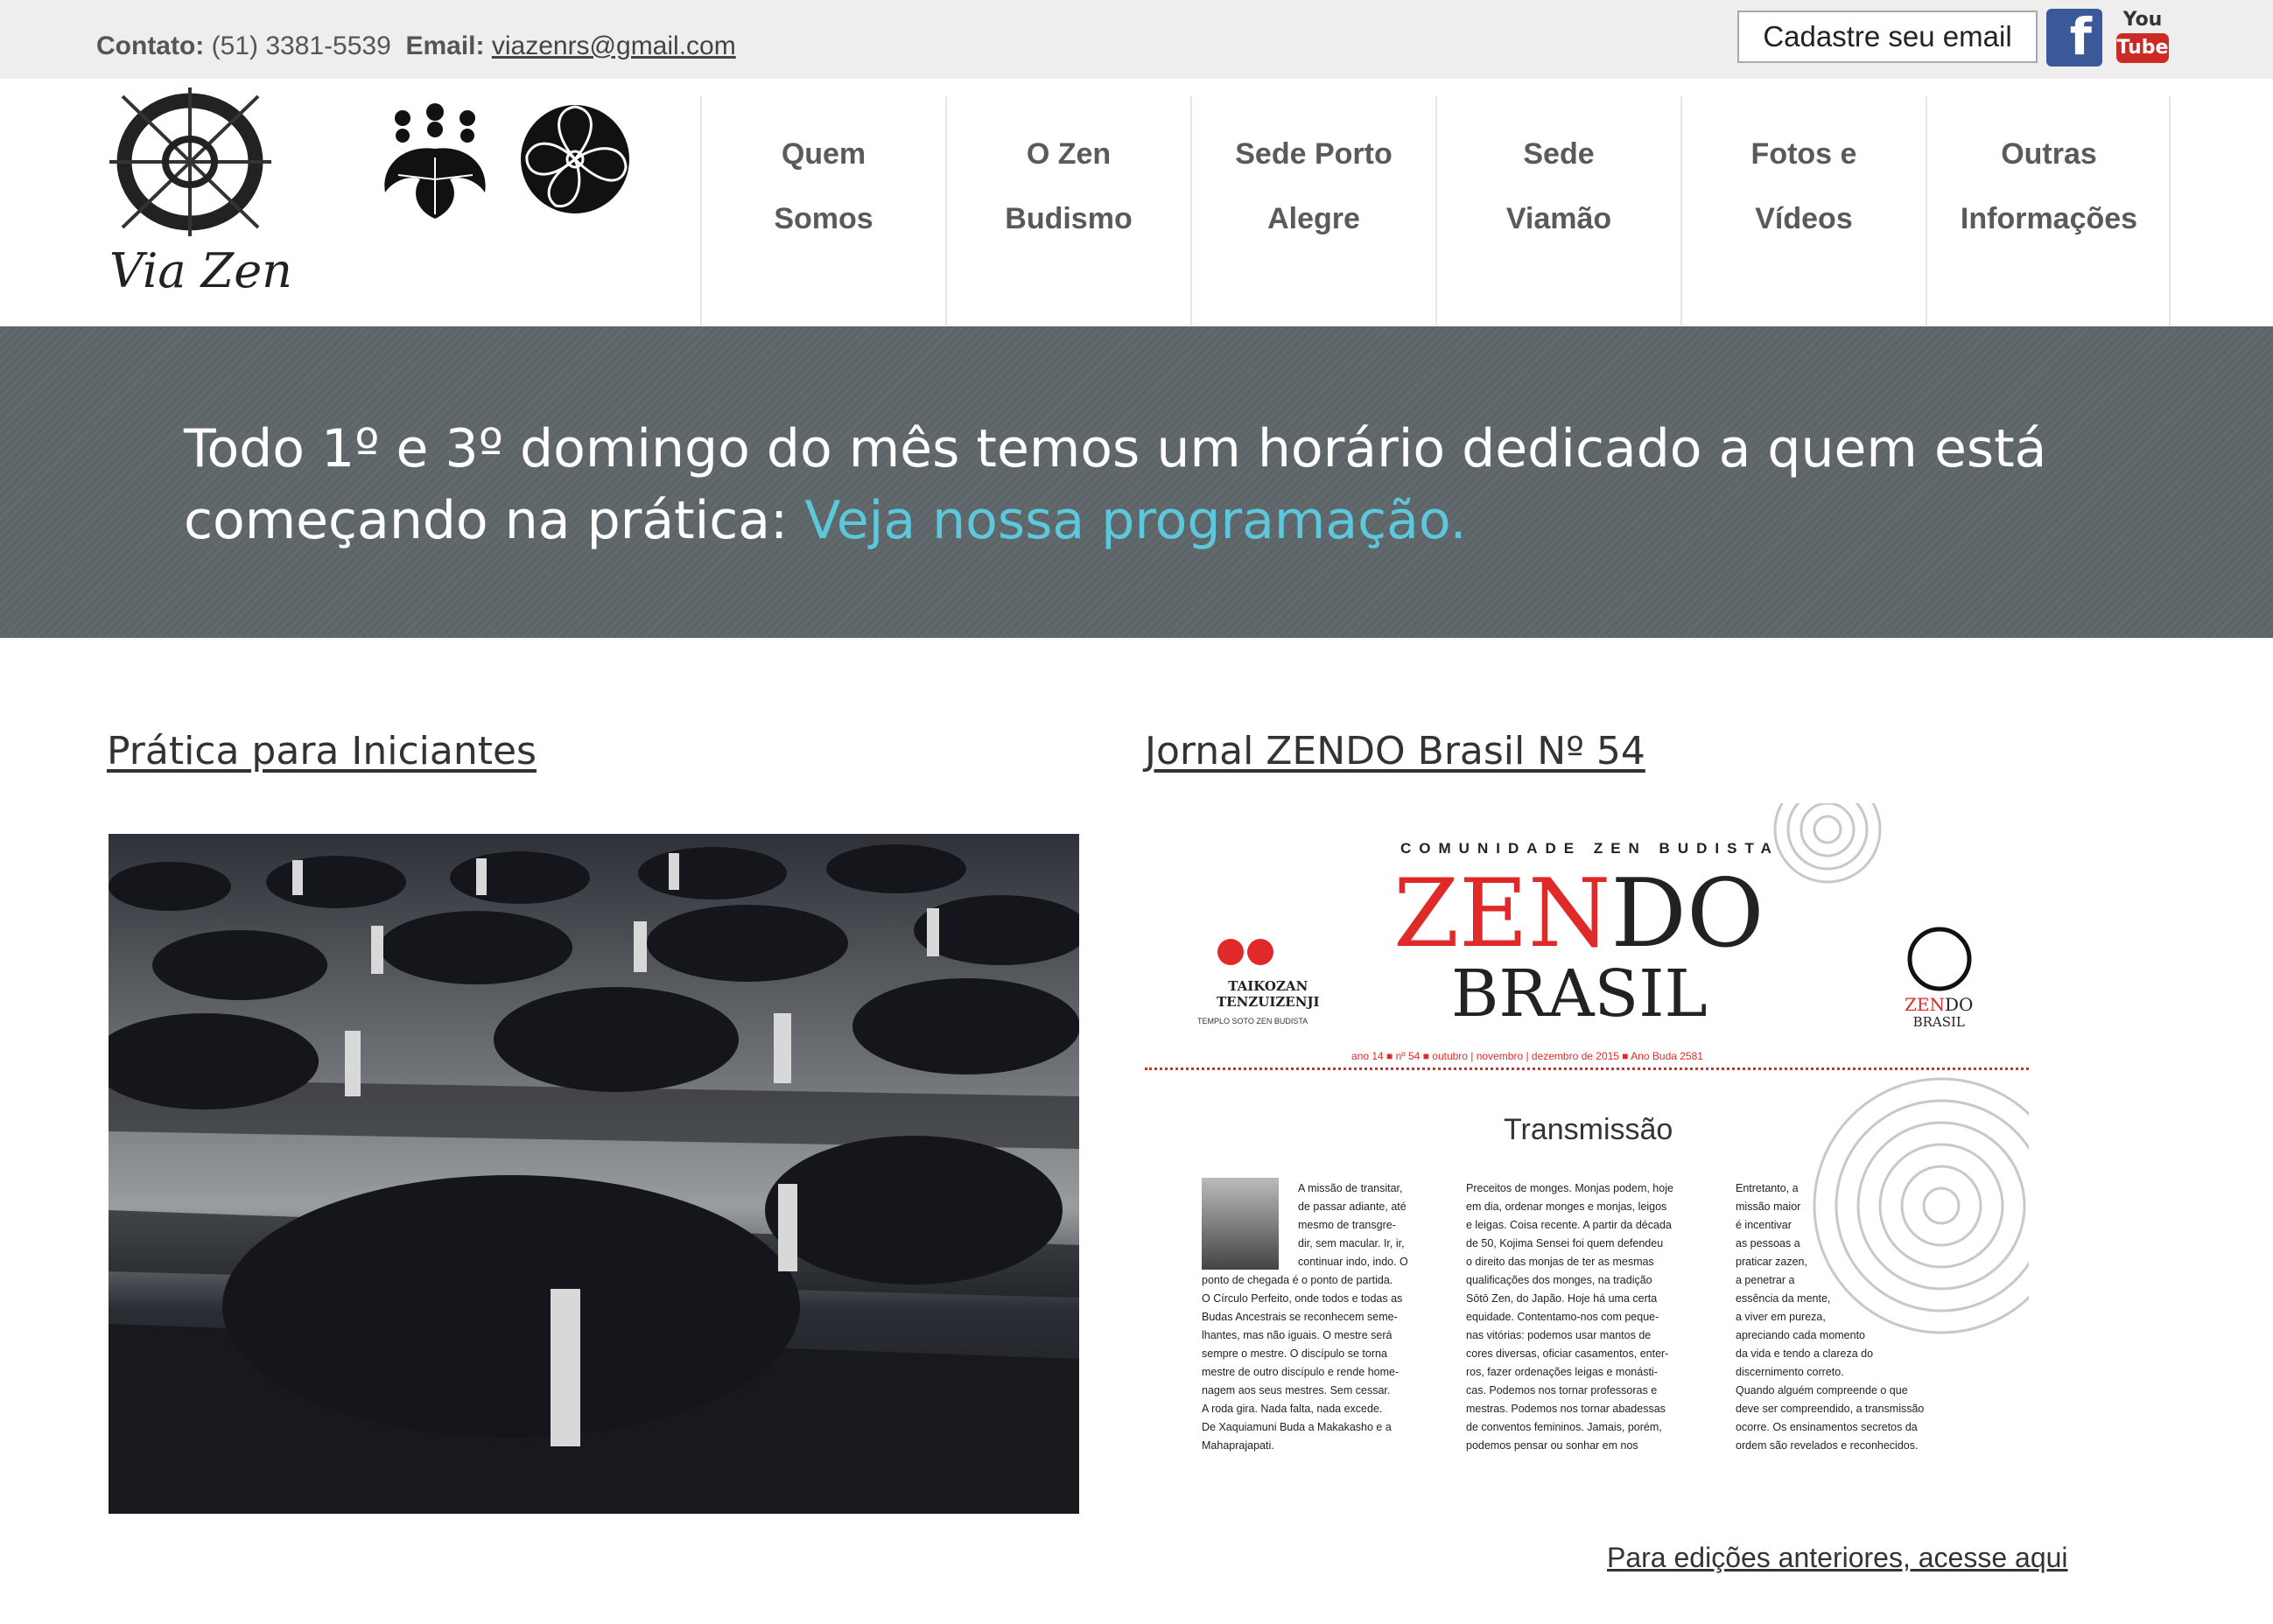 This screenshot has width=2273, height=1624. Describe the element at coordinates (322, 751) in the screenshot. I see `praticantes-title-link: Prática para Iniciantes` at that location.